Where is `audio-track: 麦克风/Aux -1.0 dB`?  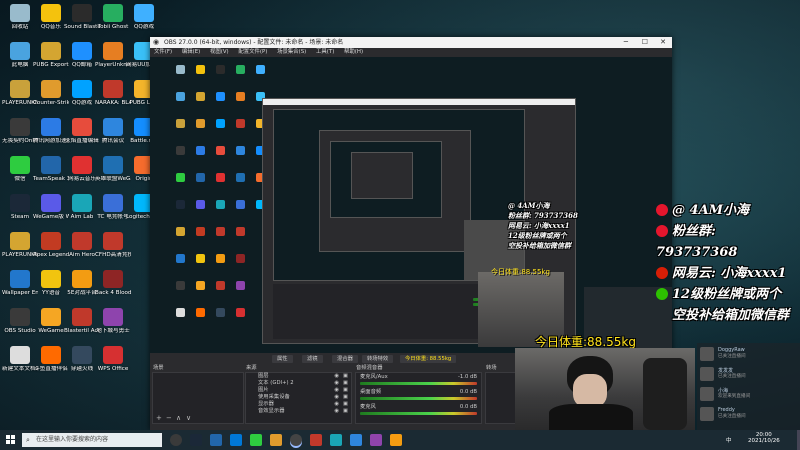
audio-track: 麦克风/Aux -1.0 dB is located at coordinates (418, 380).